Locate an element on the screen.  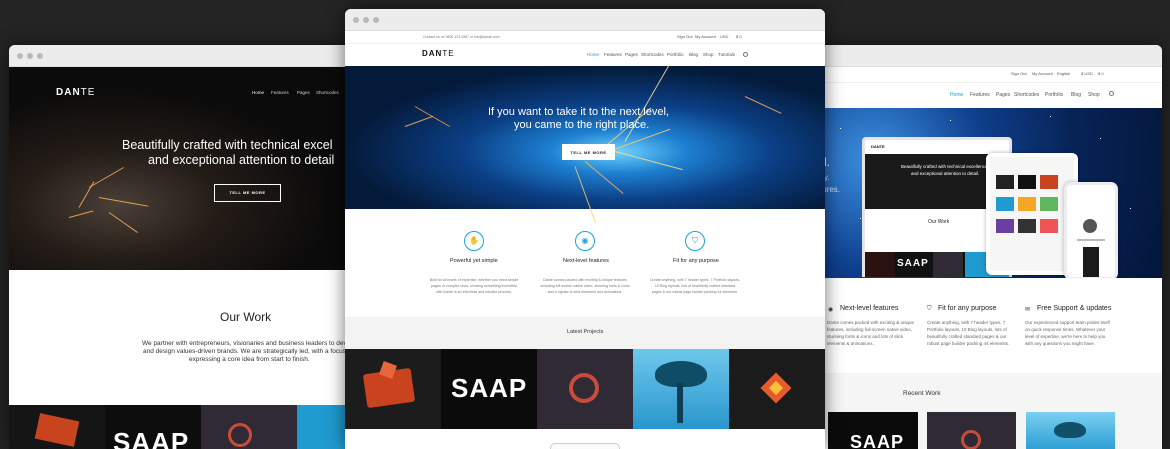
center-hero-button: TELL ME MORE is located at coordinates (588, 152).